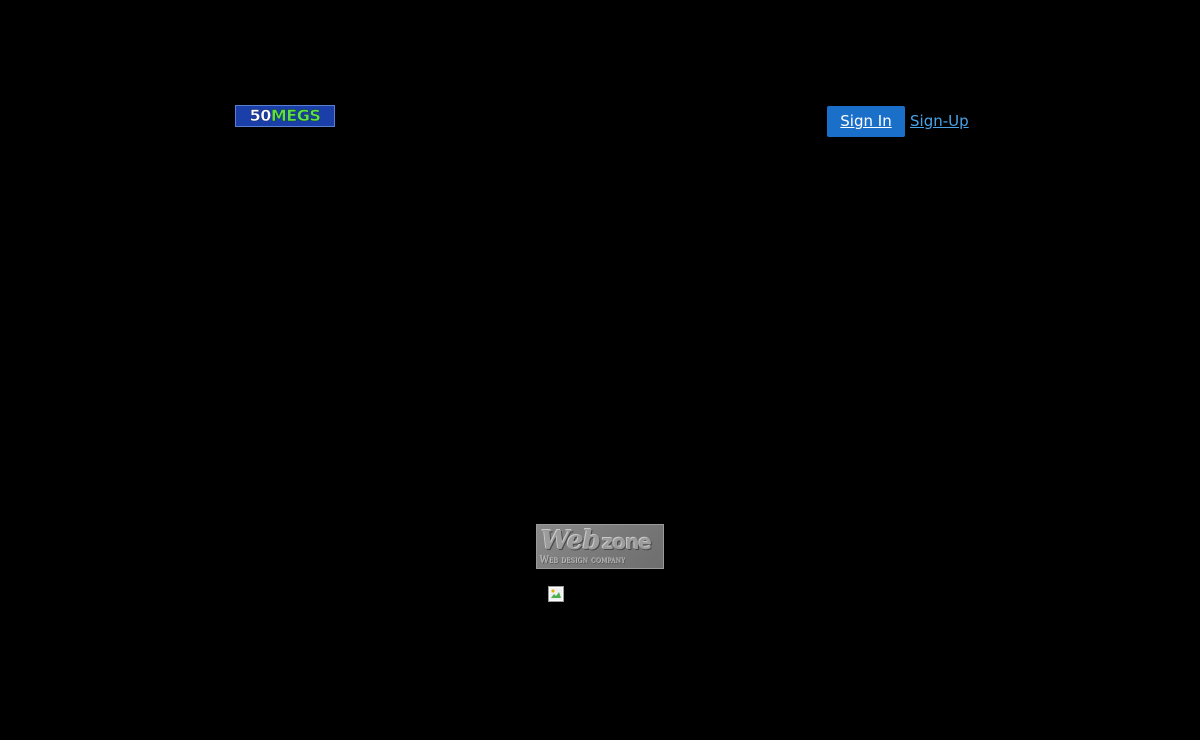  What do you see at coordinates (583, 561) in the screenshot?
I see `webzone-subtitle: Web design company` at bounding box center [583, 561].